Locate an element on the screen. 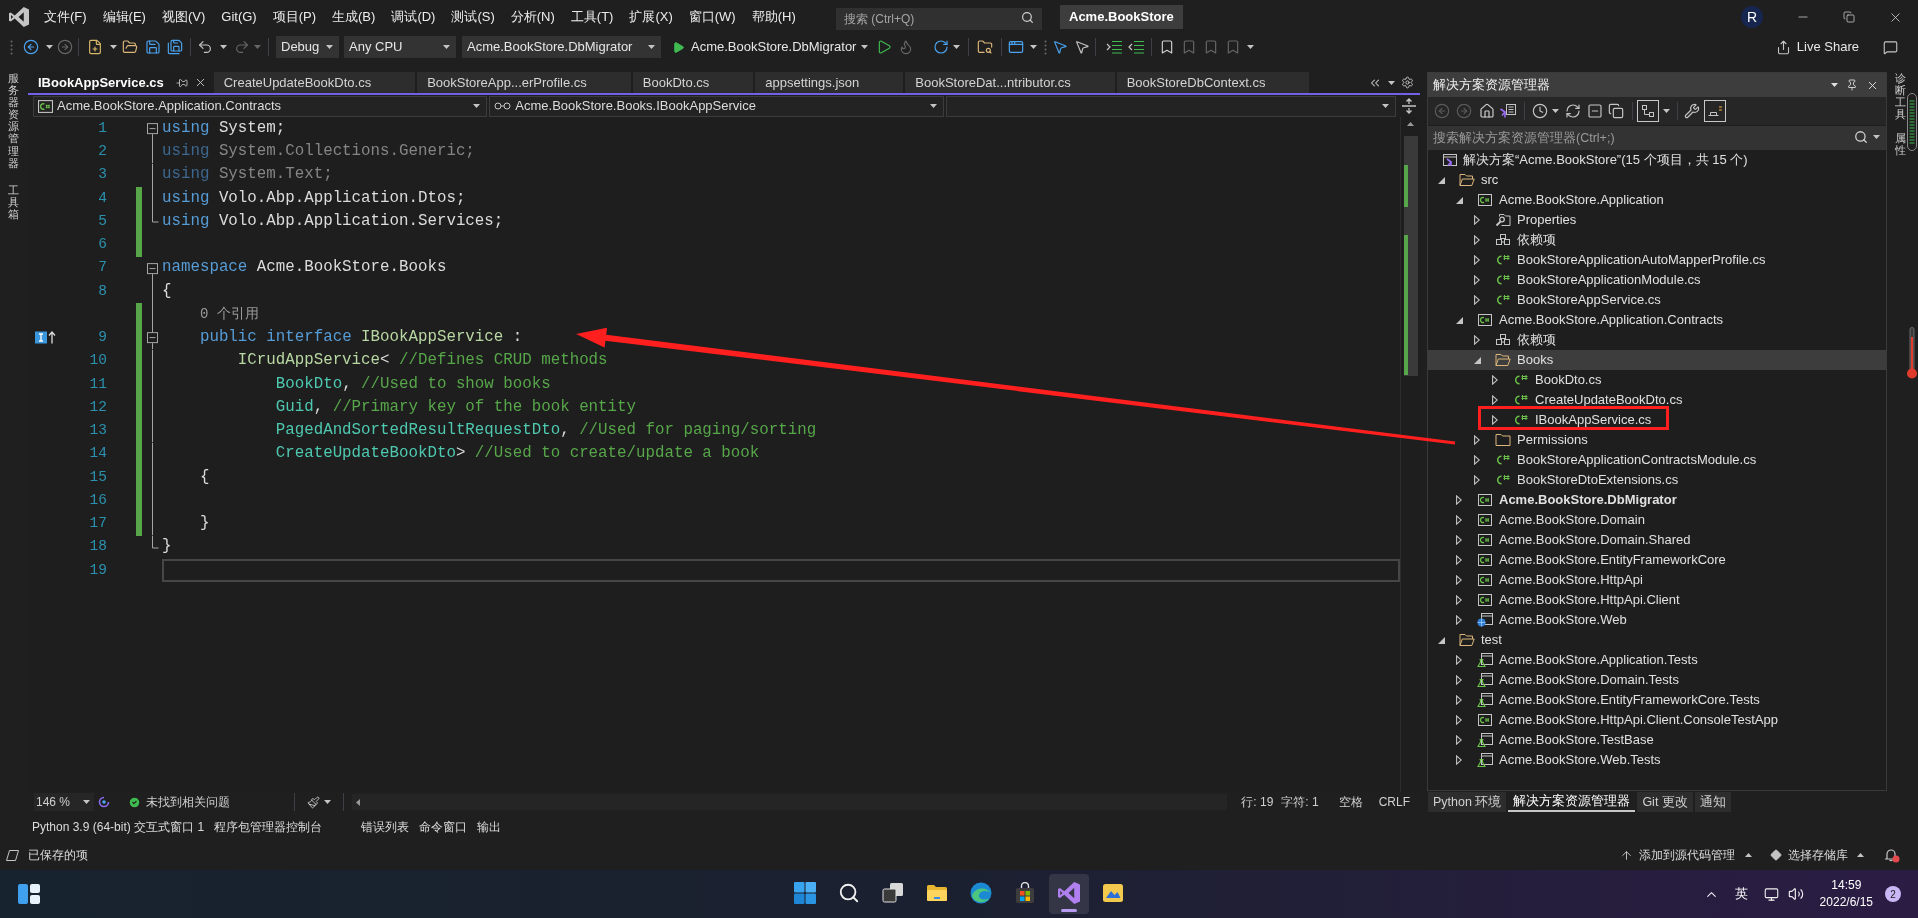  scrollbar-thumb is located at coordinates (1410, 256).